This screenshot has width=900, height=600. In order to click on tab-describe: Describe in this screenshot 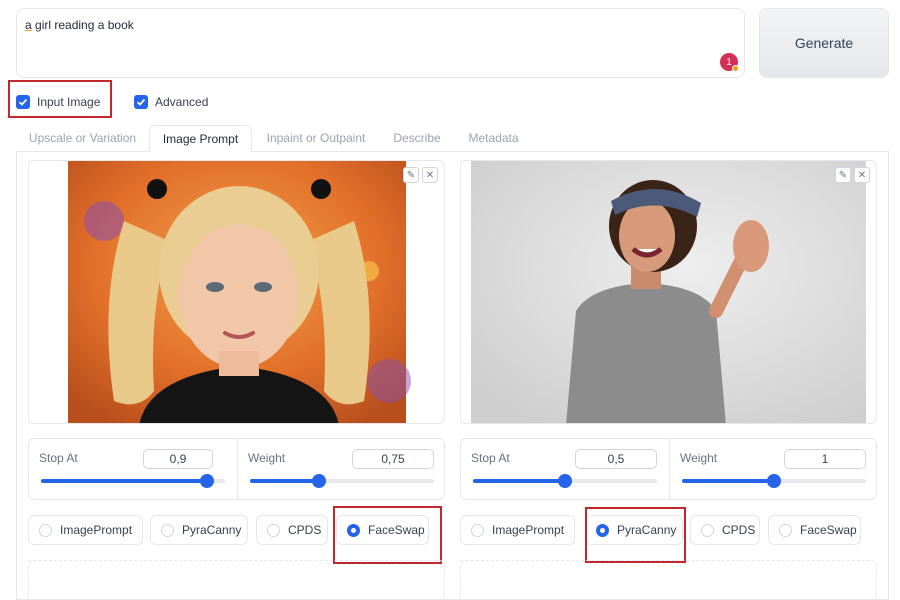, I will do `click(417, 138)`.